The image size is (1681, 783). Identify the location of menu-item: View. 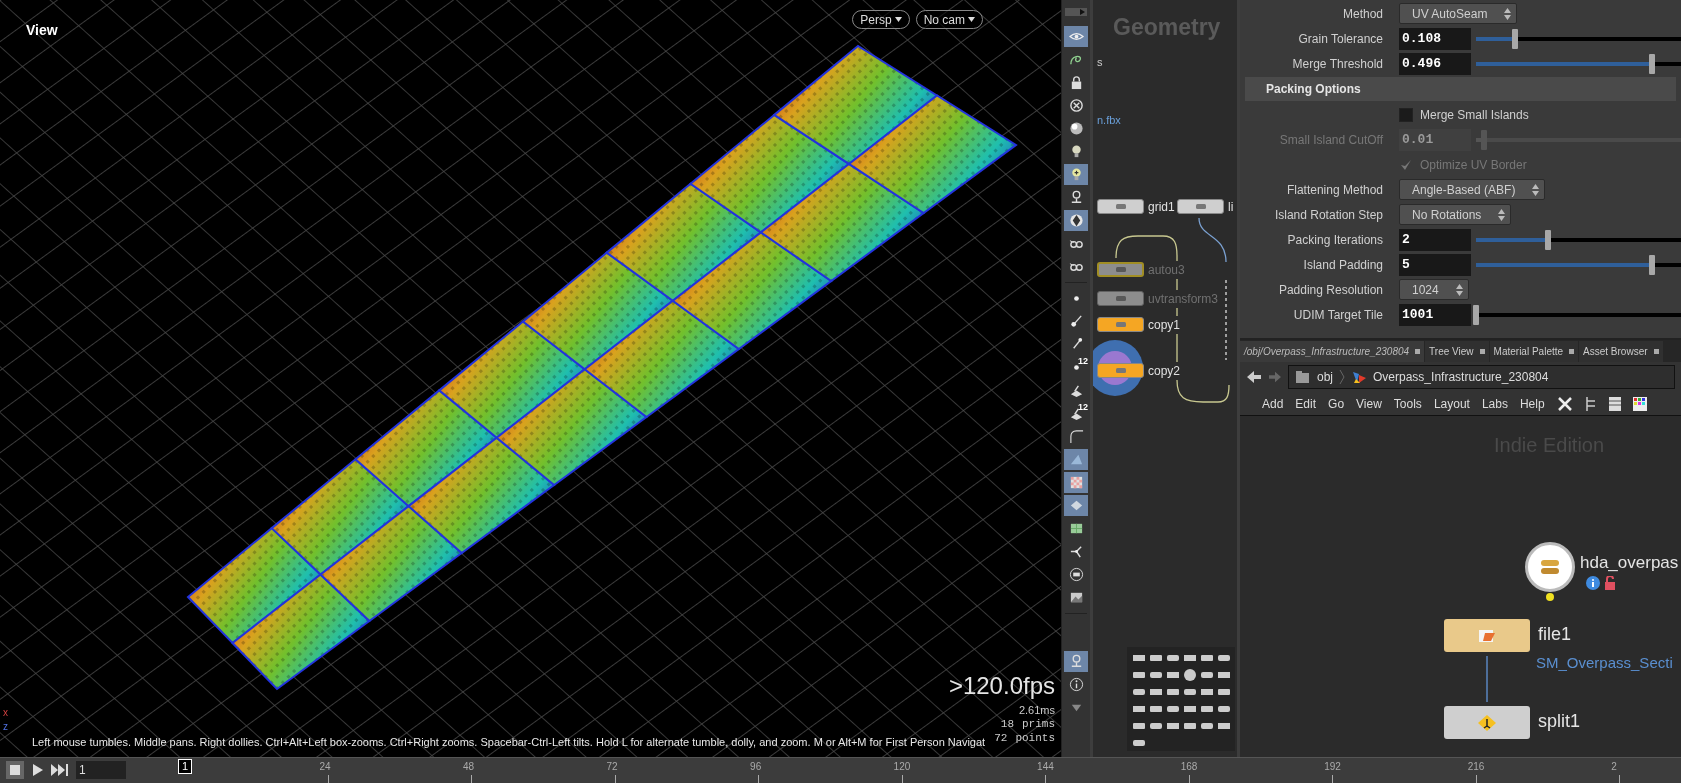
(1369, 403).